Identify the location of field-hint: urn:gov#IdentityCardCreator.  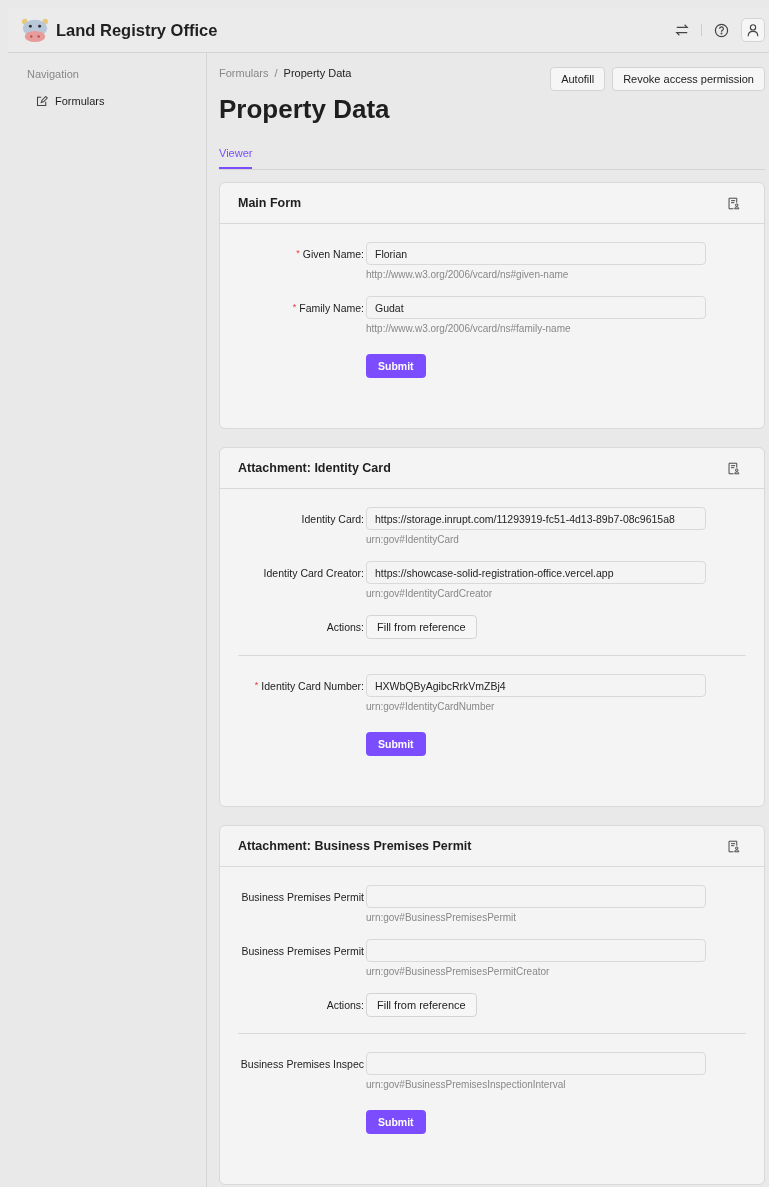
(429, 593).